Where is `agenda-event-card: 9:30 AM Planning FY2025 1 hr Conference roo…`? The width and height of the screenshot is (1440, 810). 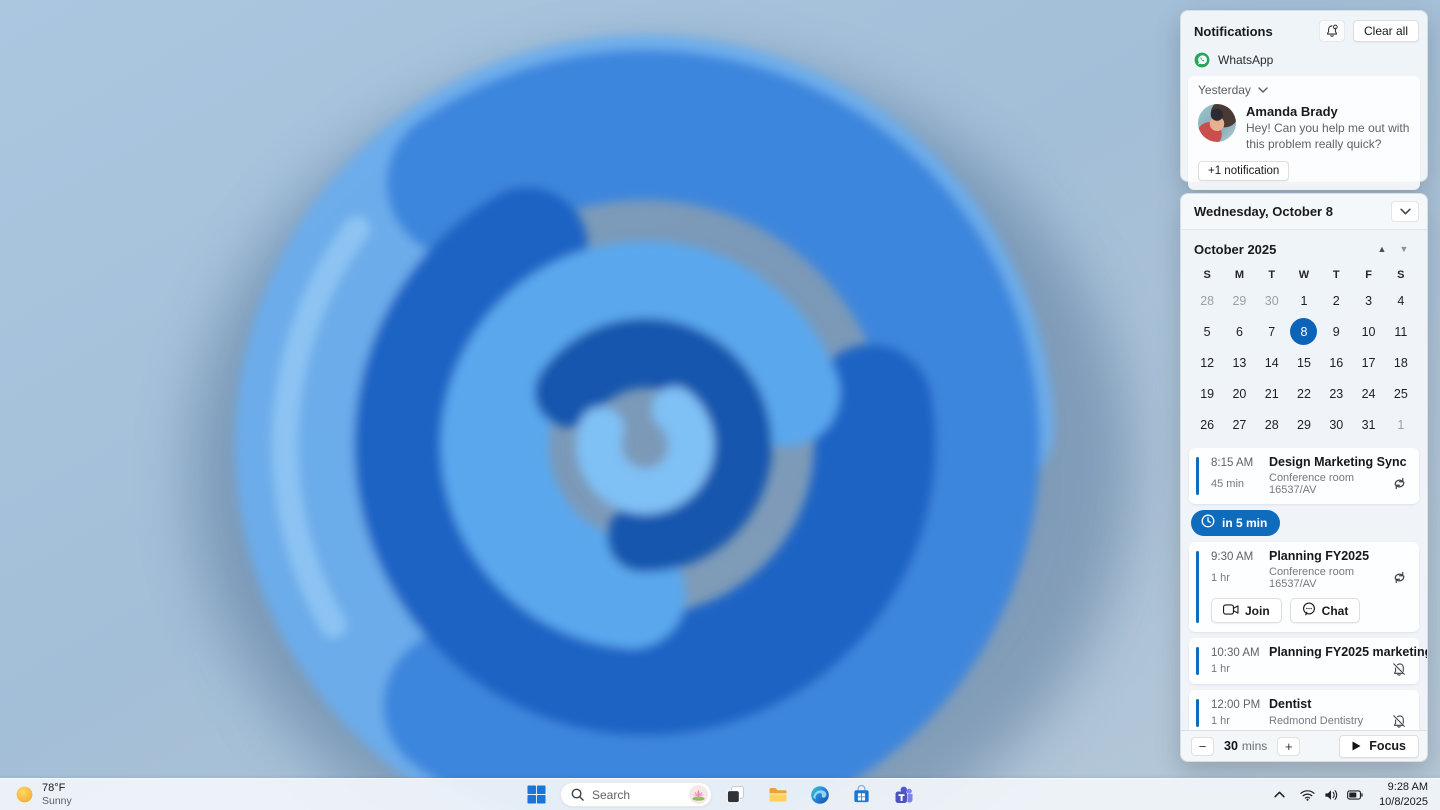
agenda-event-card: 9:30 AM Planning FY2025 1 hr Conference roo… is located at coordinates (1304, 587).